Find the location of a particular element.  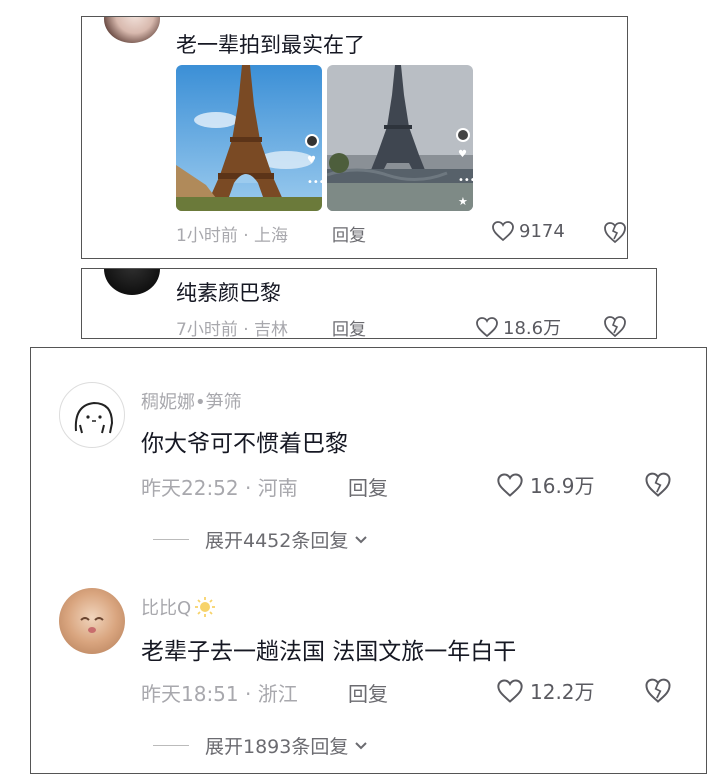

eiffel-tower-photo: ♥ ••• ★ is located at coordinates (400, 138).